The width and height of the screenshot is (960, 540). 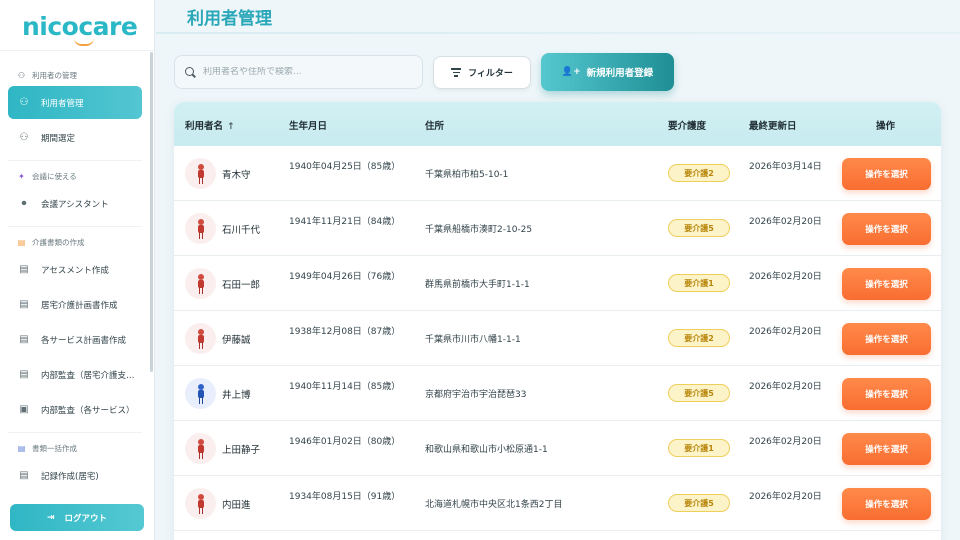 What do you see at coordinates (151, 212) in the screenshot?
I see `sidebar-scrollbar` at bounding box center [151, 212].